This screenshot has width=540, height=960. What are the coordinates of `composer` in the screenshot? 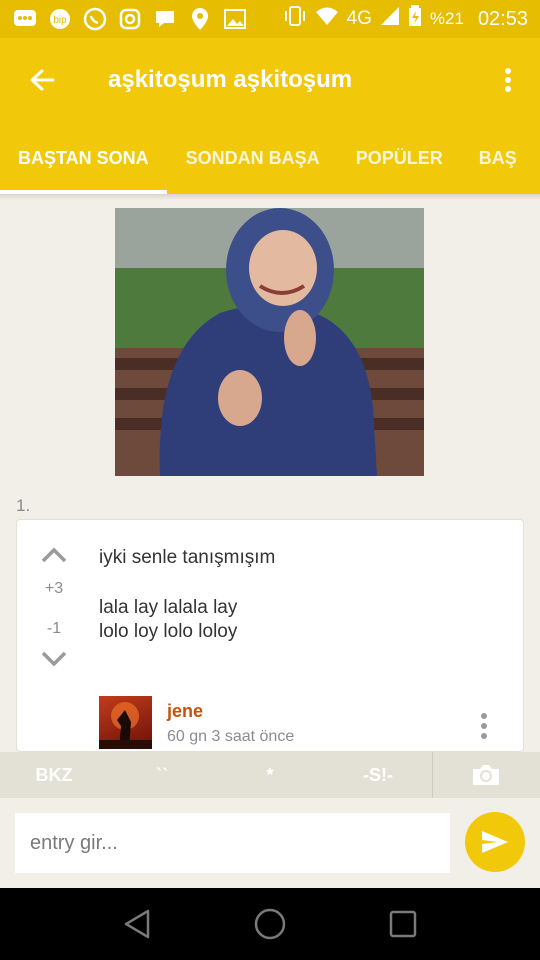 It's located at (270, 843).